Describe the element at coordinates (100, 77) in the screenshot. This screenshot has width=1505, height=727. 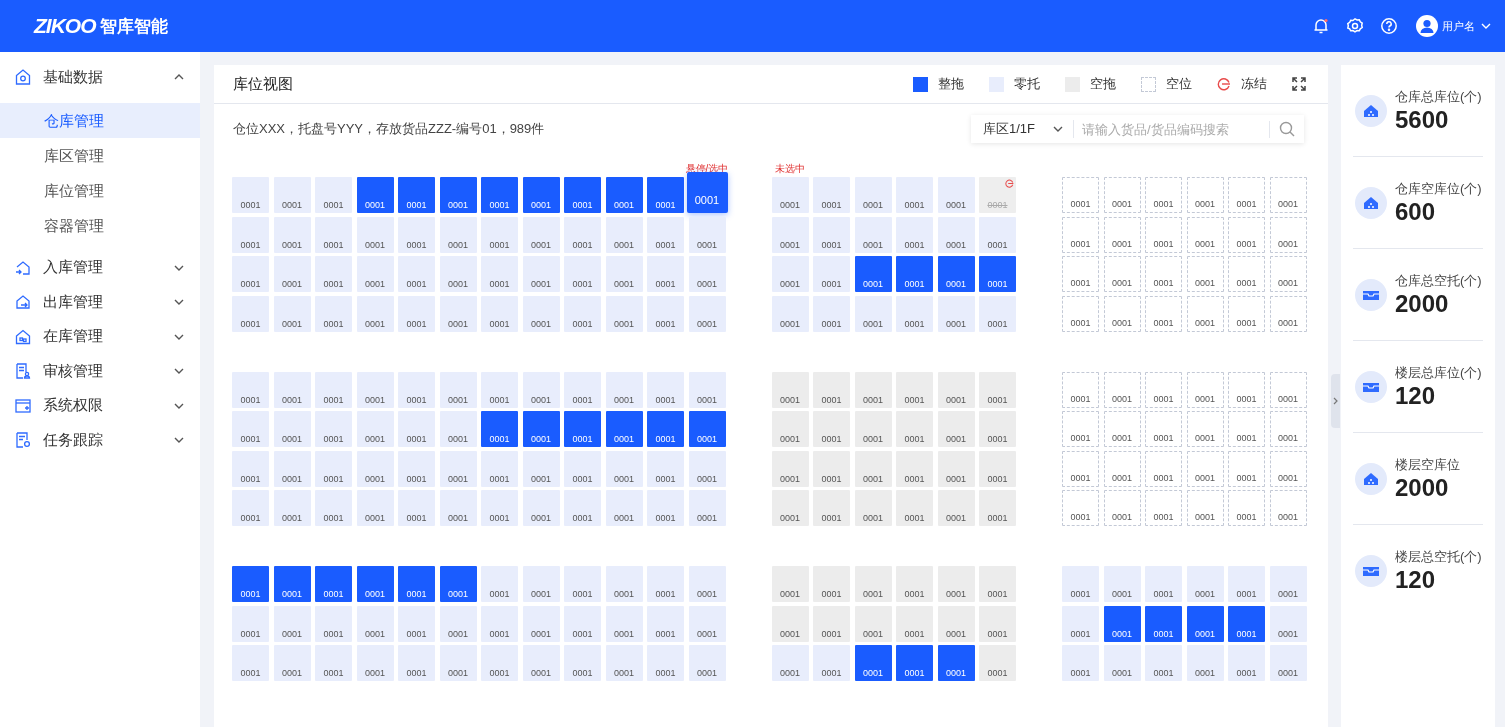
I see `menu-group: 基础数据` at that location.